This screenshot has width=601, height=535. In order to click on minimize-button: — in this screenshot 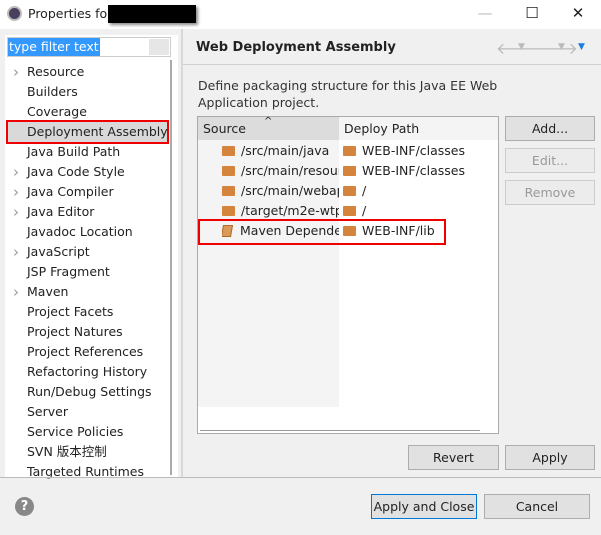, I will do `click(485, 14)`.